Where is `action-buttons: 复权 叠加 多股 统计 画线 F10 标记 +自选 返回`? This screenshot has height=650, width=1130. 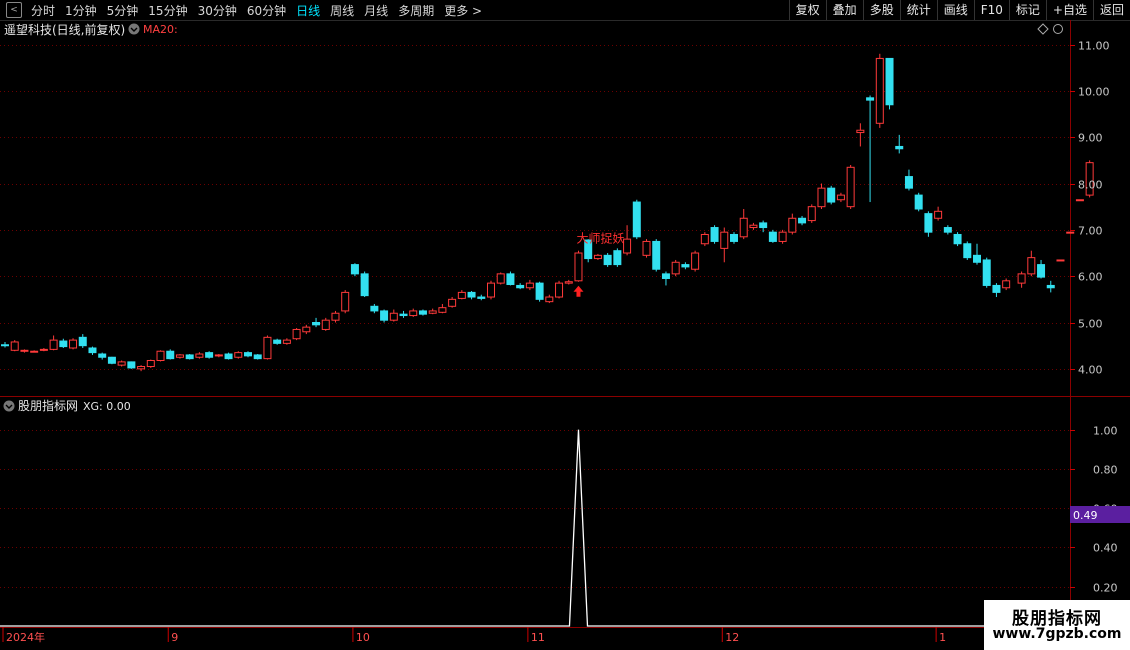 action-buttons: 复权 叠加 多股 统计 画线 F10 标记 +自选 返回 is located at coordinates (959, 10).